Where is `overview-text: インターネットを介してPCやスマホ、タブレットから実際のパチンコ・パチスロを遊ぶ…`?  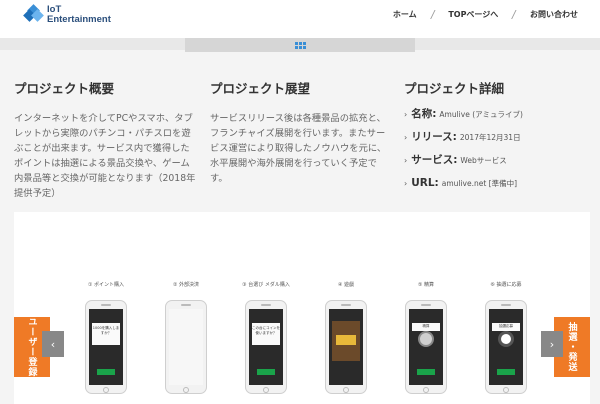
overview-text: インターネットを介してPCやスマホ、タブレットから実際のパチンコ・パチスロを遊ぶ… is located at coordinates (105, 156).